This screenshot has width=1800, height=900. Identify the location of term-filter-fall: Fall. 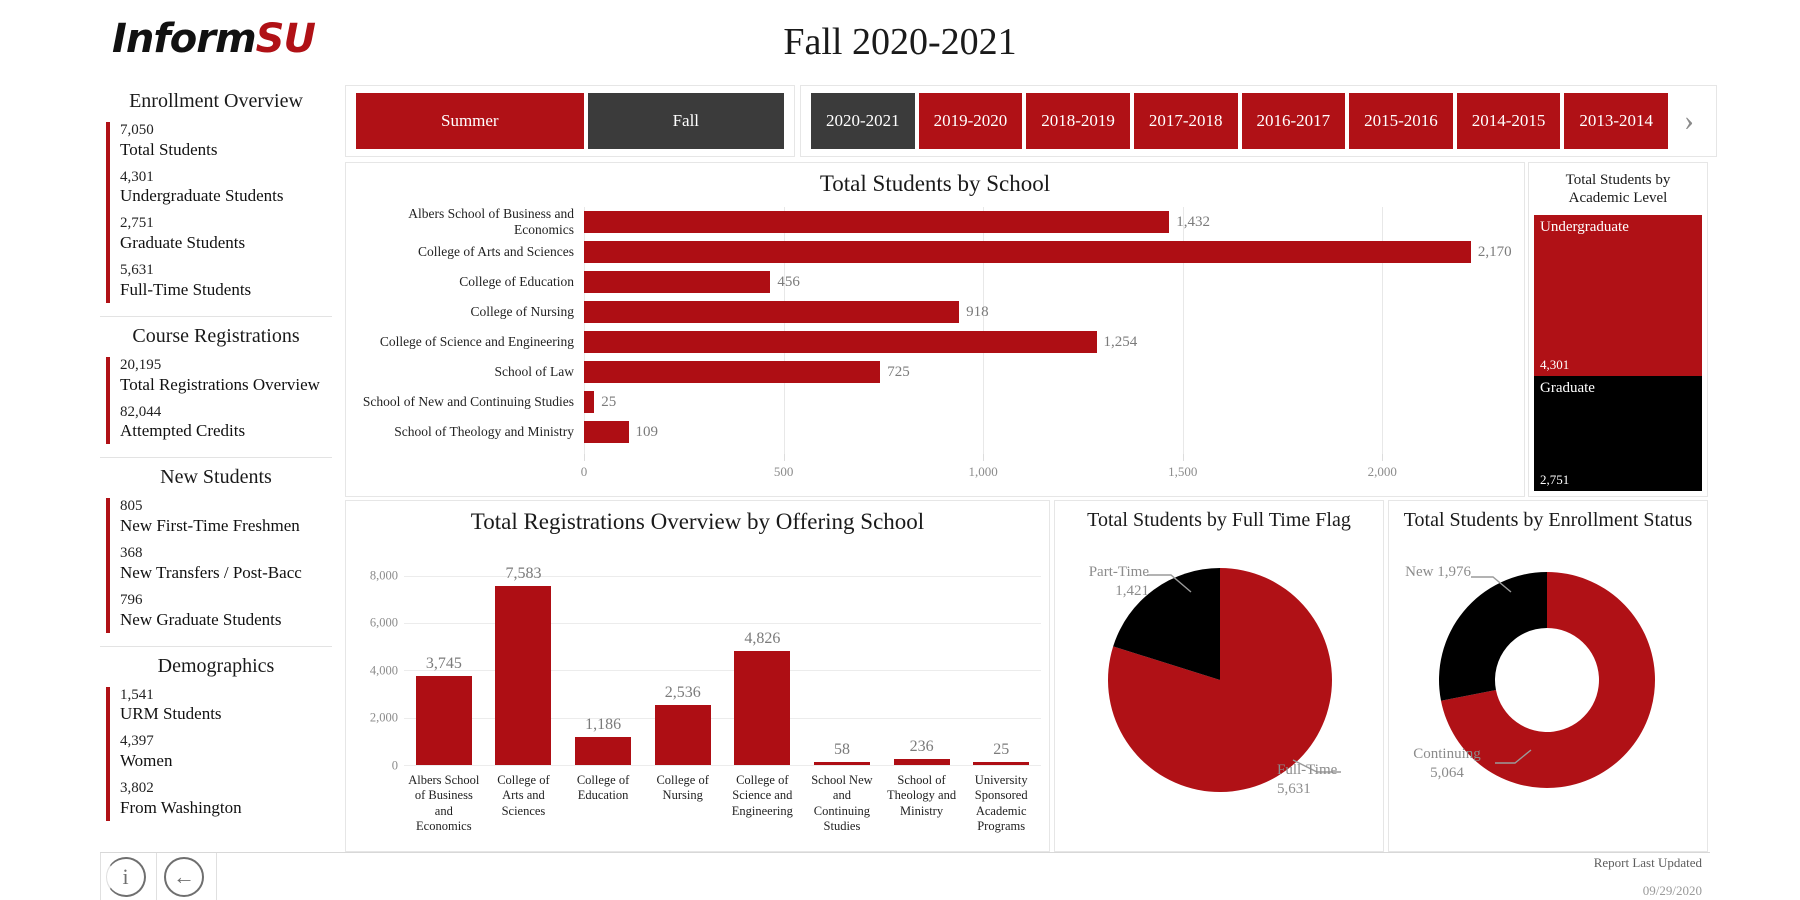
(685, 121).